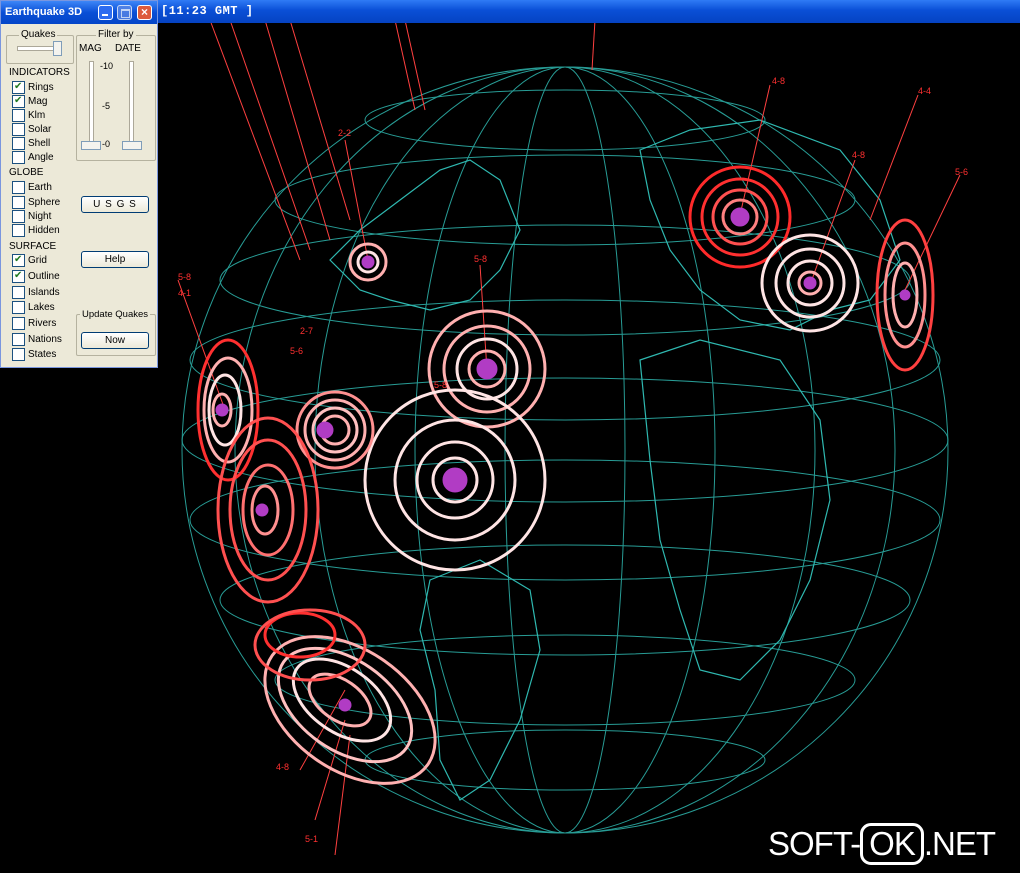 The height and width of the screenshot is (873, 1020). What do you see at coordinates (106, 106) in the screenshot?
I see `mag-tick-label: -5` at bounding box center [106, 106].